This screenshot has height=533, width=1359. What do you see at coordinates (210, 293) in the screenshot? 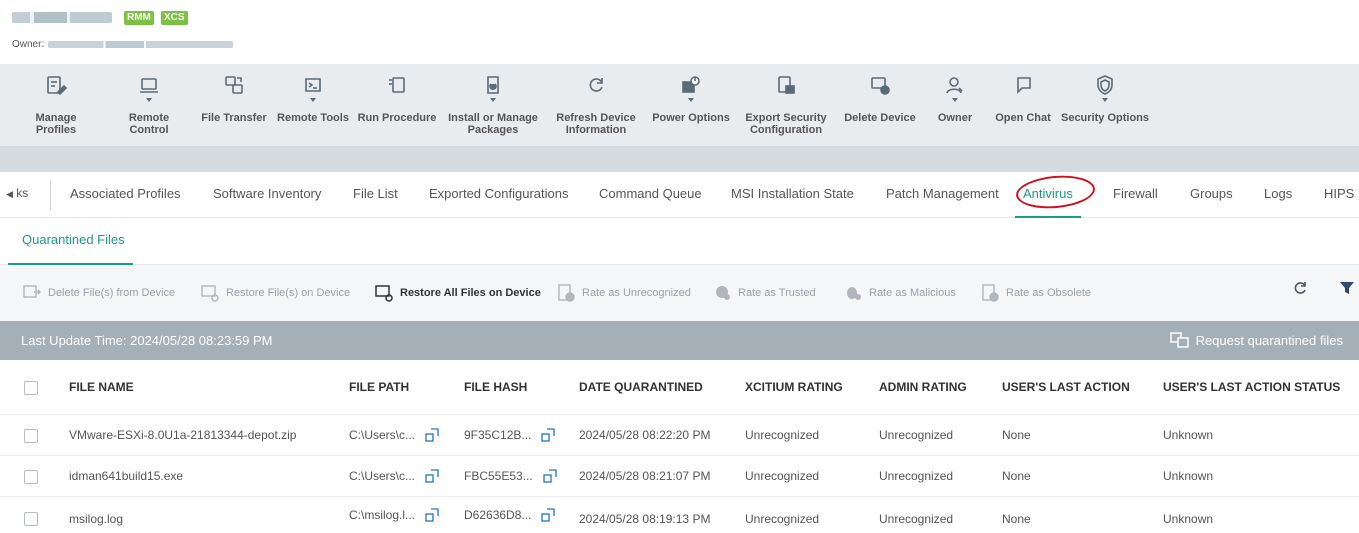
I see `restore-files-icon` at bounding box center [210, 293].